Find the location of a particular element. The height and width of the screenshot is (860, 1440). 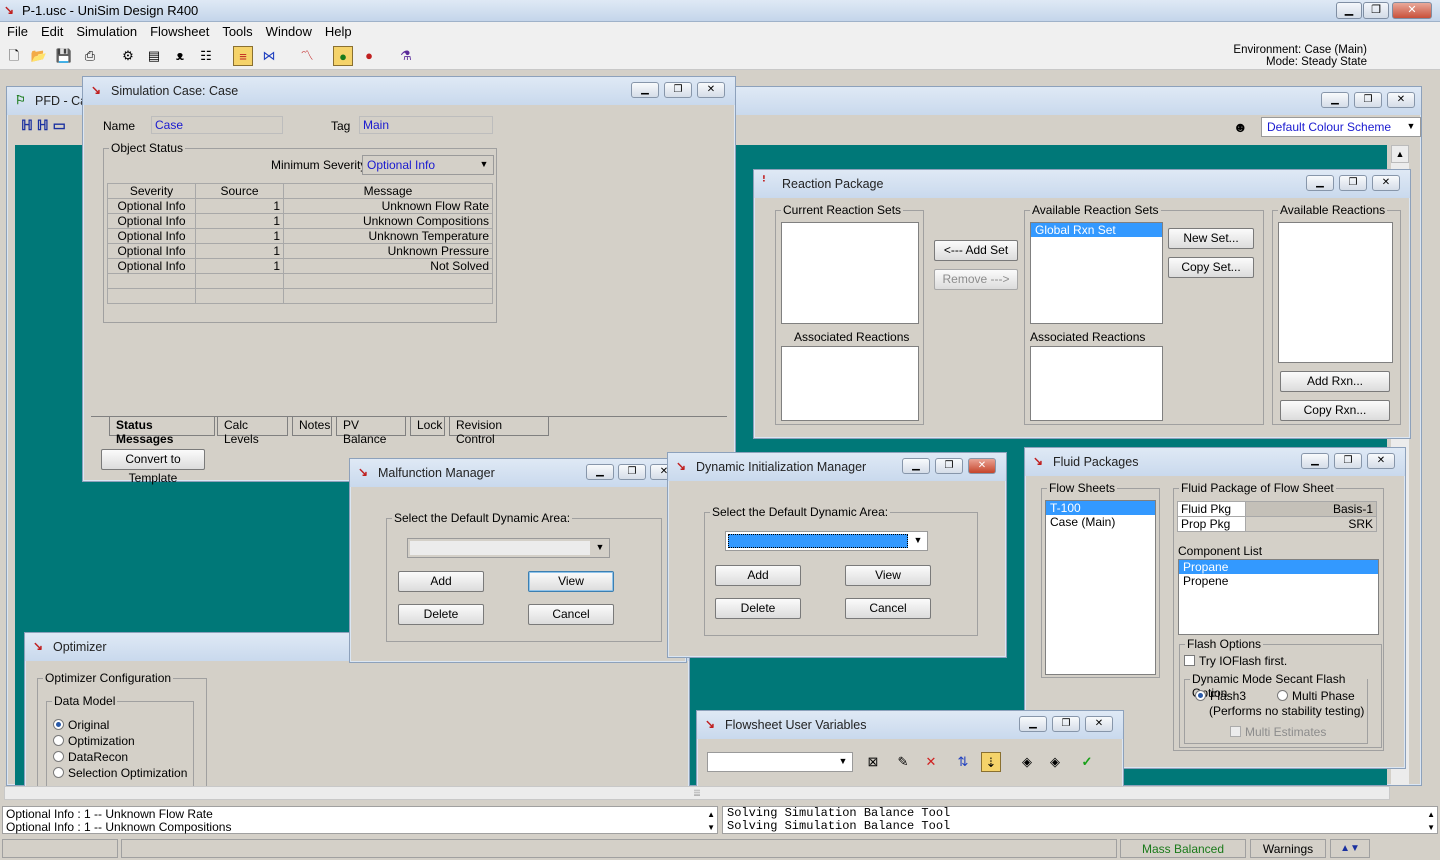

pfd-tool-icons: ℍ ℍ ▭ is located at coordinates (43, 125).